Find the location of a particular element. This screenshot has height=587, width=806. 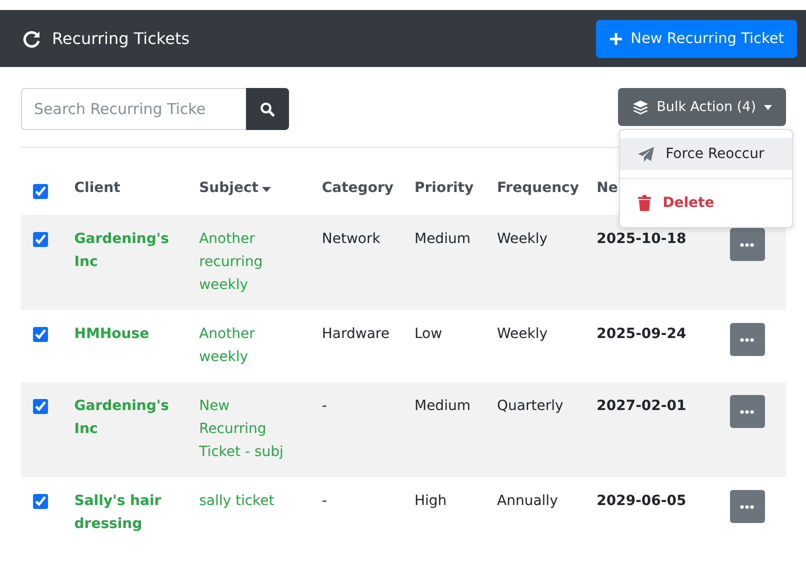

select-all-checkbox is located at coordinates (40, 191).